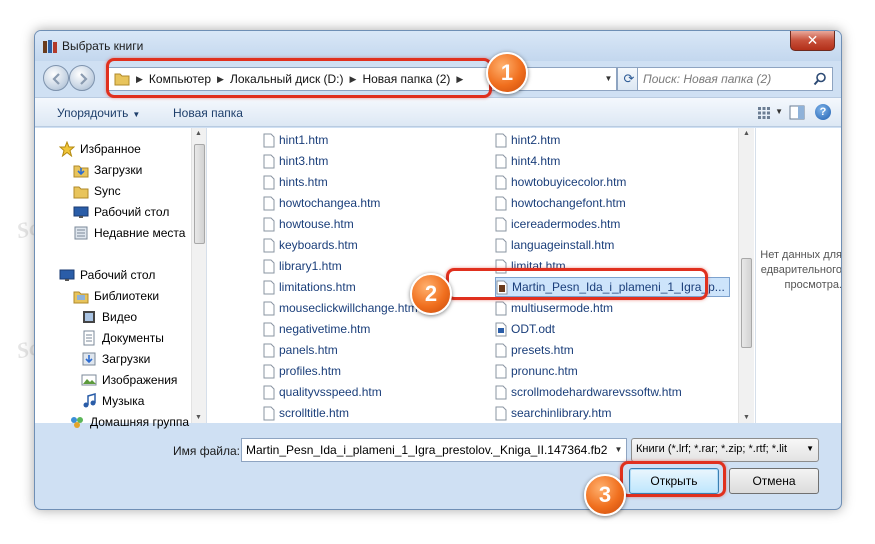 The height and width of the screenshot is (544, 875). What do you see at coordinates (304, 140) in the screenshot?
I see `file-name: hint1.htm` at bounding box center [304, 140].